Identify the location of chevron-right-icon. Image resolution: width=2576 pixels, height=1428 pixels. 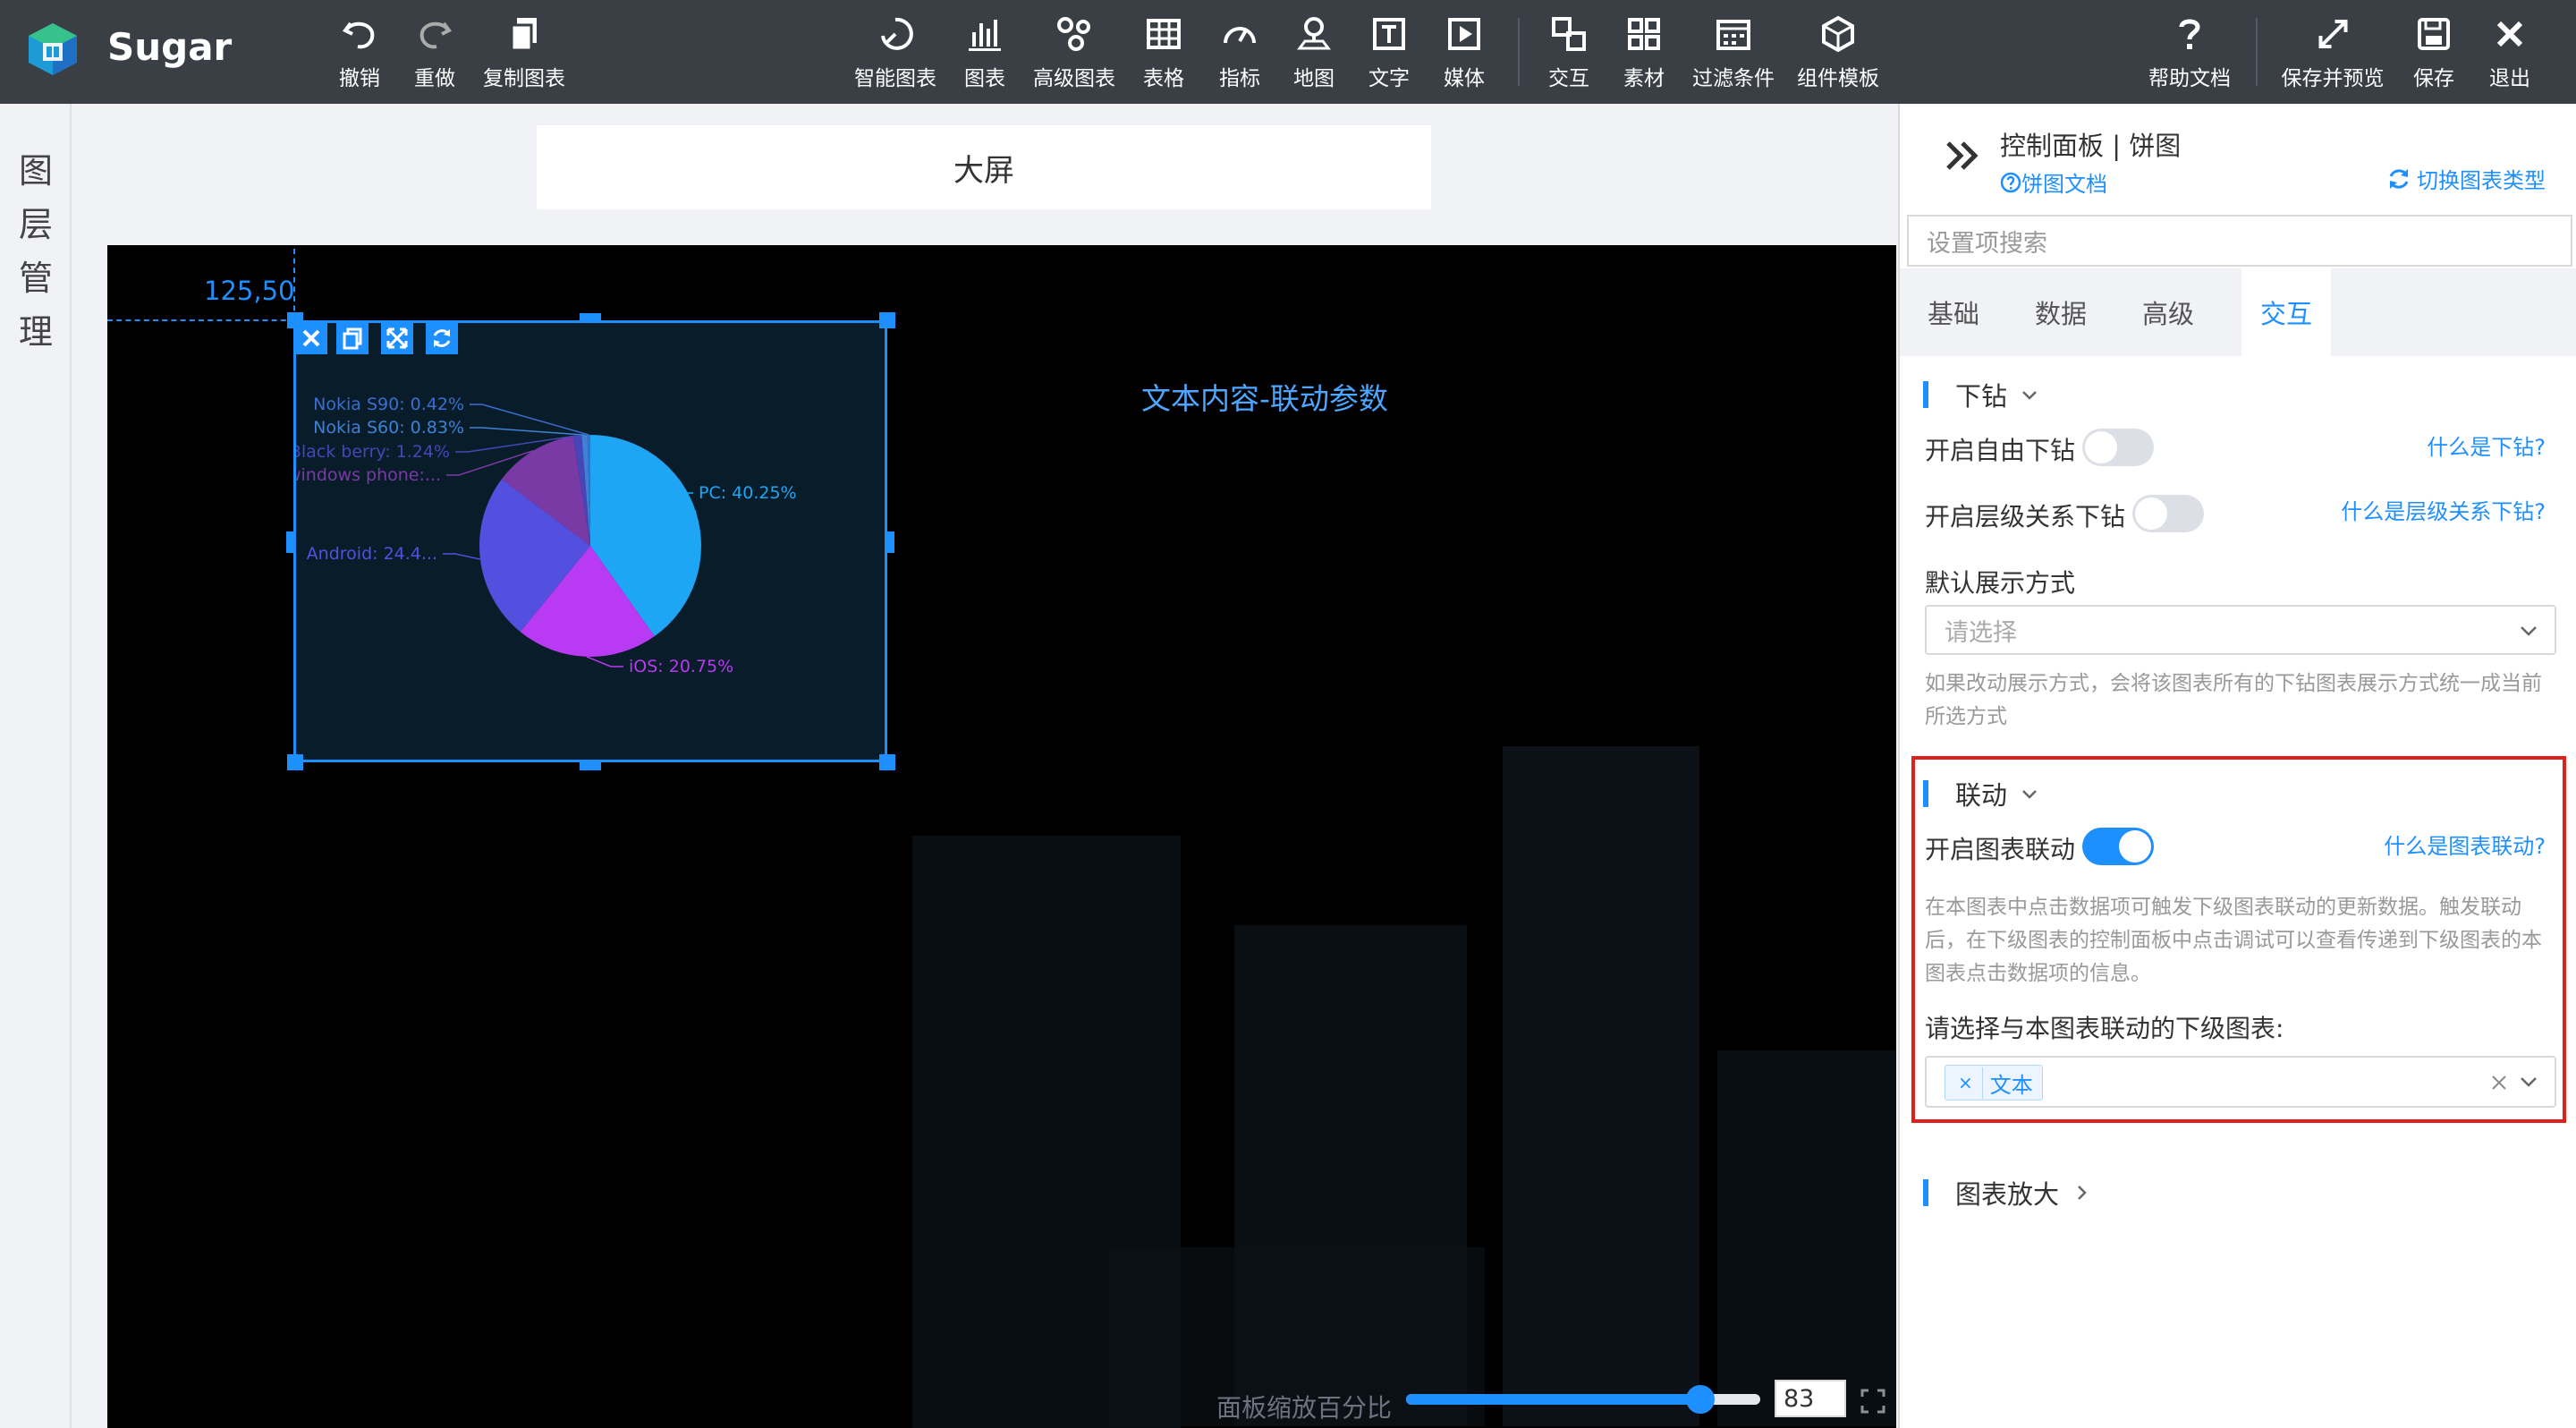
(2082, 1193).